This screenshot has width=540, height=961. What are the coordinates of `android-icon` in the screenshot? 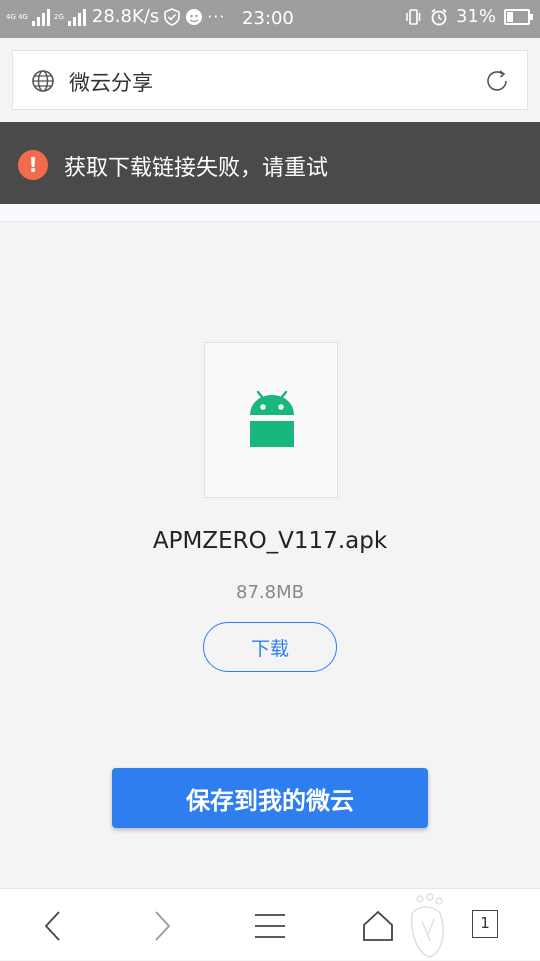 It's located at (272, 419).